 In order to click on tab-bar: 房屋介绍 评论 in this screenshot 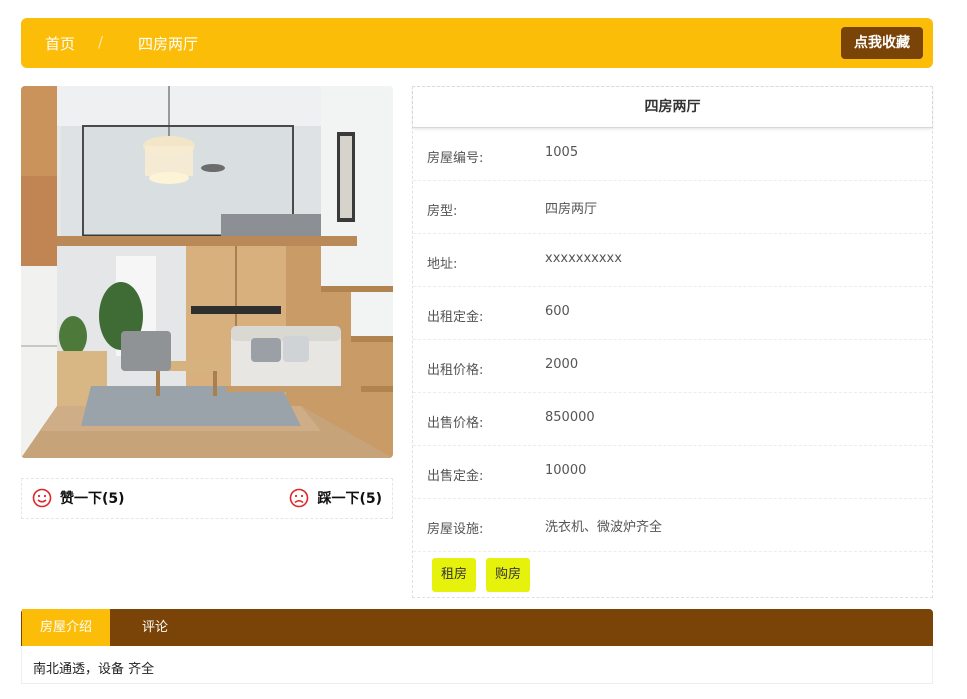, I will do `click(477, 627)`.